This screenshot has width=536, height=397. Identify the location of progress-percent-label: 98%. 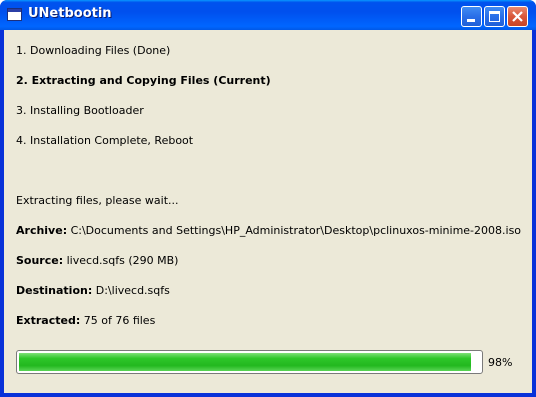
(500, 362).